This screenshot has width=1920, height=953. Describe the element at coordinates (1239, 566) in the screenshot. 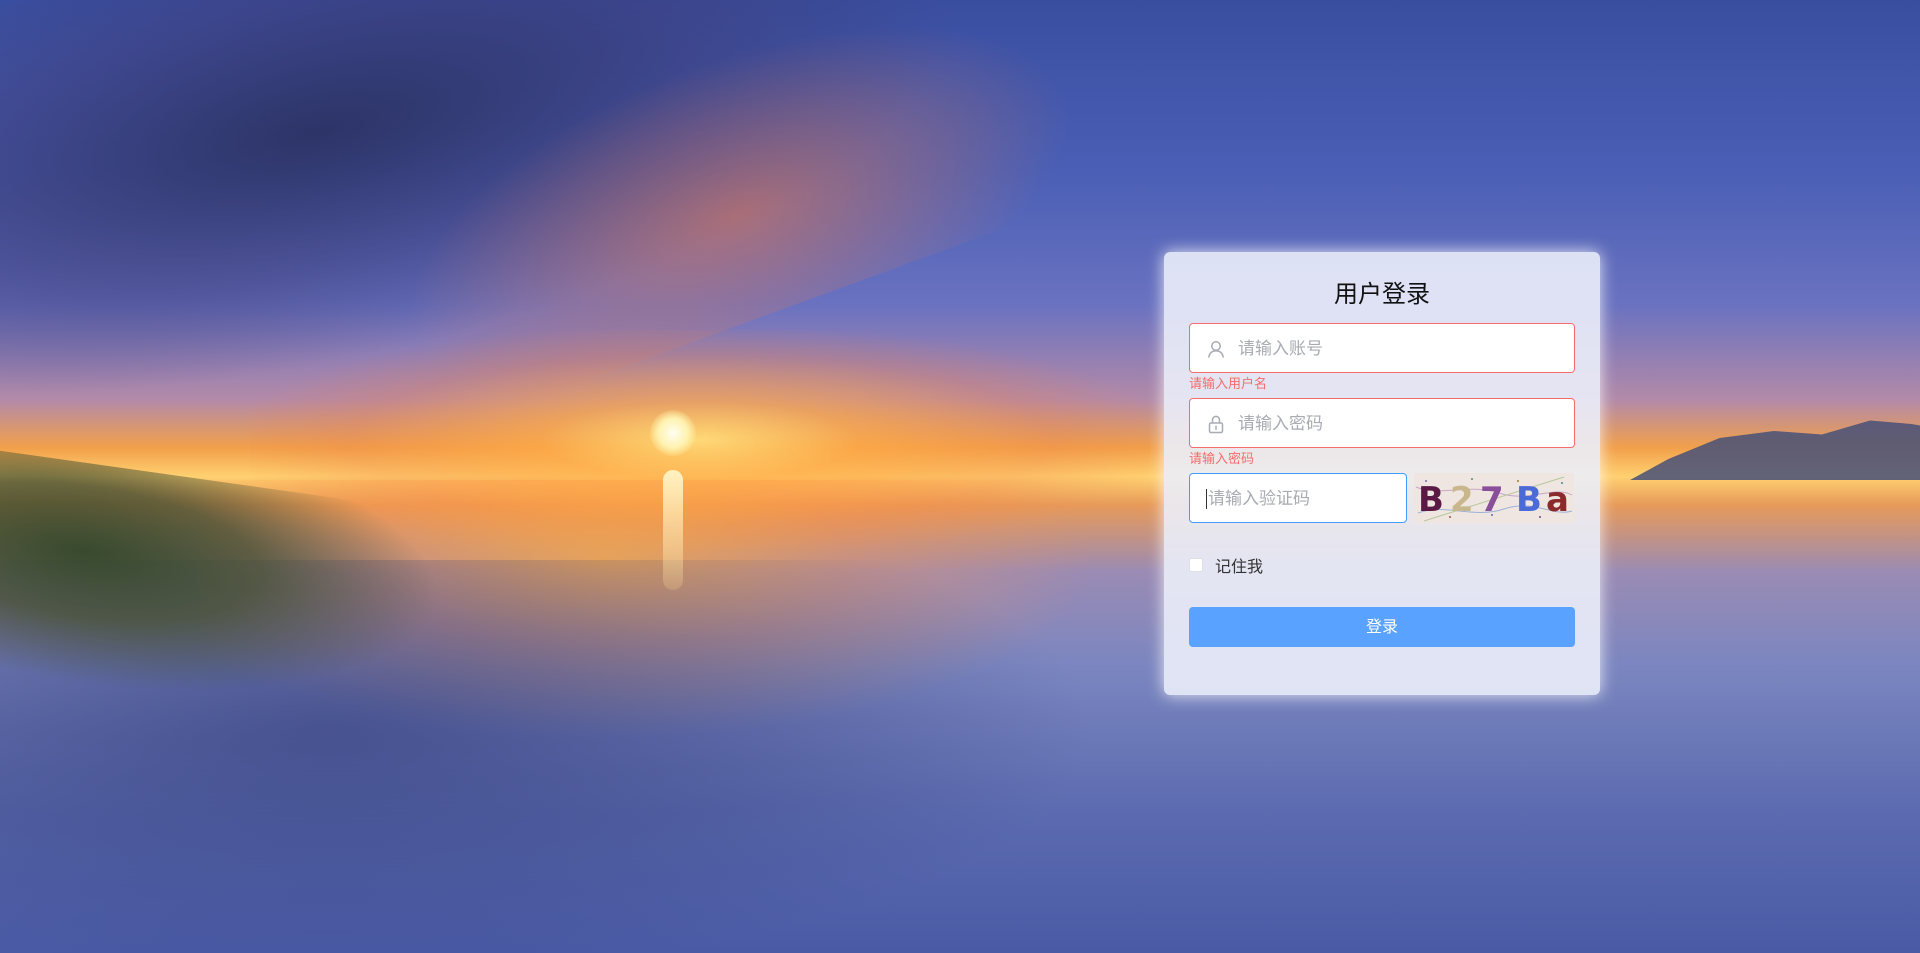

I see `remember-label: 记住我` at that location.